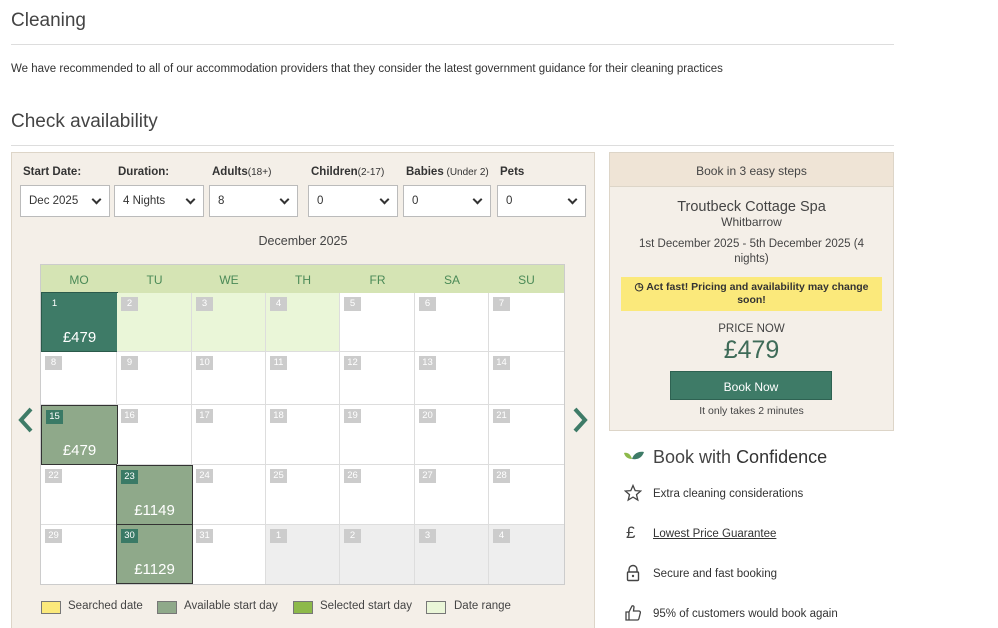 This screenshot has height=628, width=998. I want to click on calendar-day: 9, so click(154, 378).